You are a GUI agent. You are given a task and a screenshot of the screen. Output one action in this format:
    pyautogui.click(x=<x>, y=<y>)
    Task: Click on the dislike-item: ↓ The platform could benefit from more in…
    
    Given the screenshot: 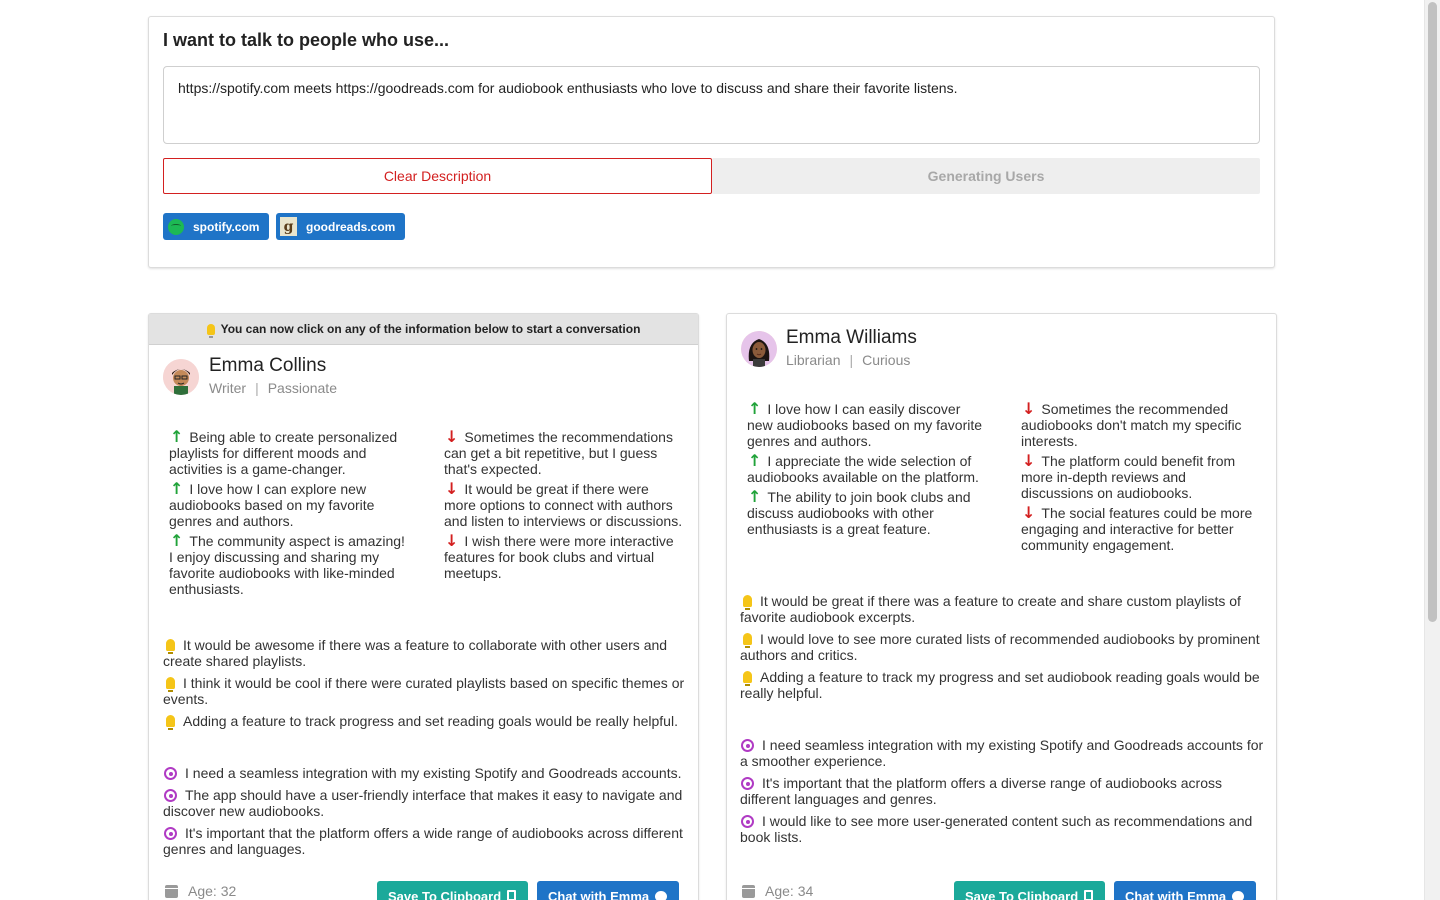 What is the action you would take?
    pyautogui.click(x=1141, y=476)
    